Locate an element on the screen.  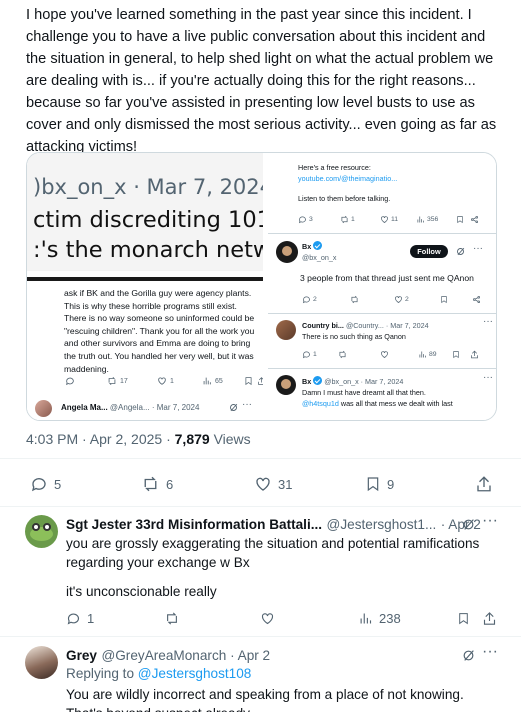
media-left-divider is located at coordinates (145, 279).